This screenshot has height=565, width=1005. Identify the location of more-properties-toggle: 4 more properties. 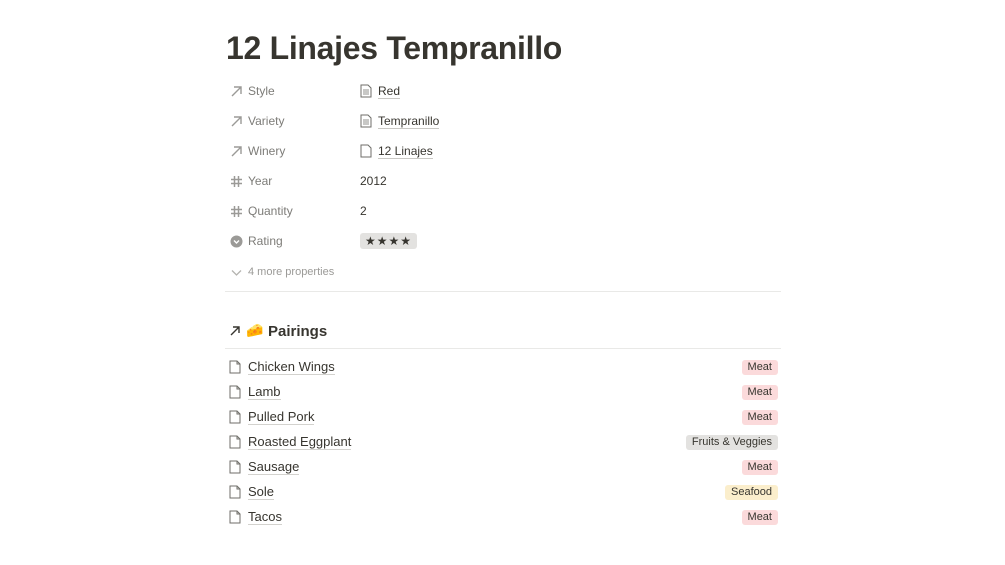
(375, 272).